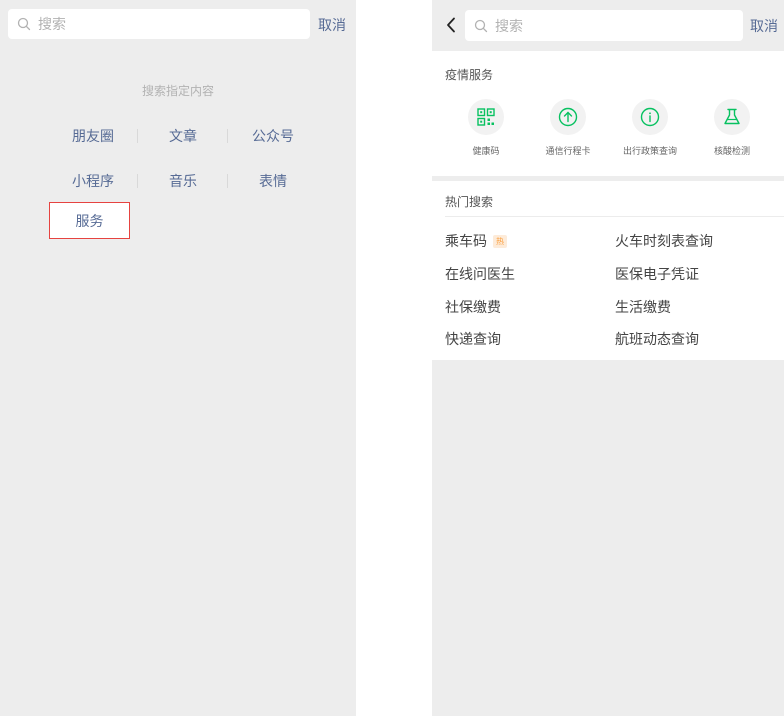 The height and width of the screenshot is (716, 784). I want to click on service-label: 核酸检测, so click(731, 152).